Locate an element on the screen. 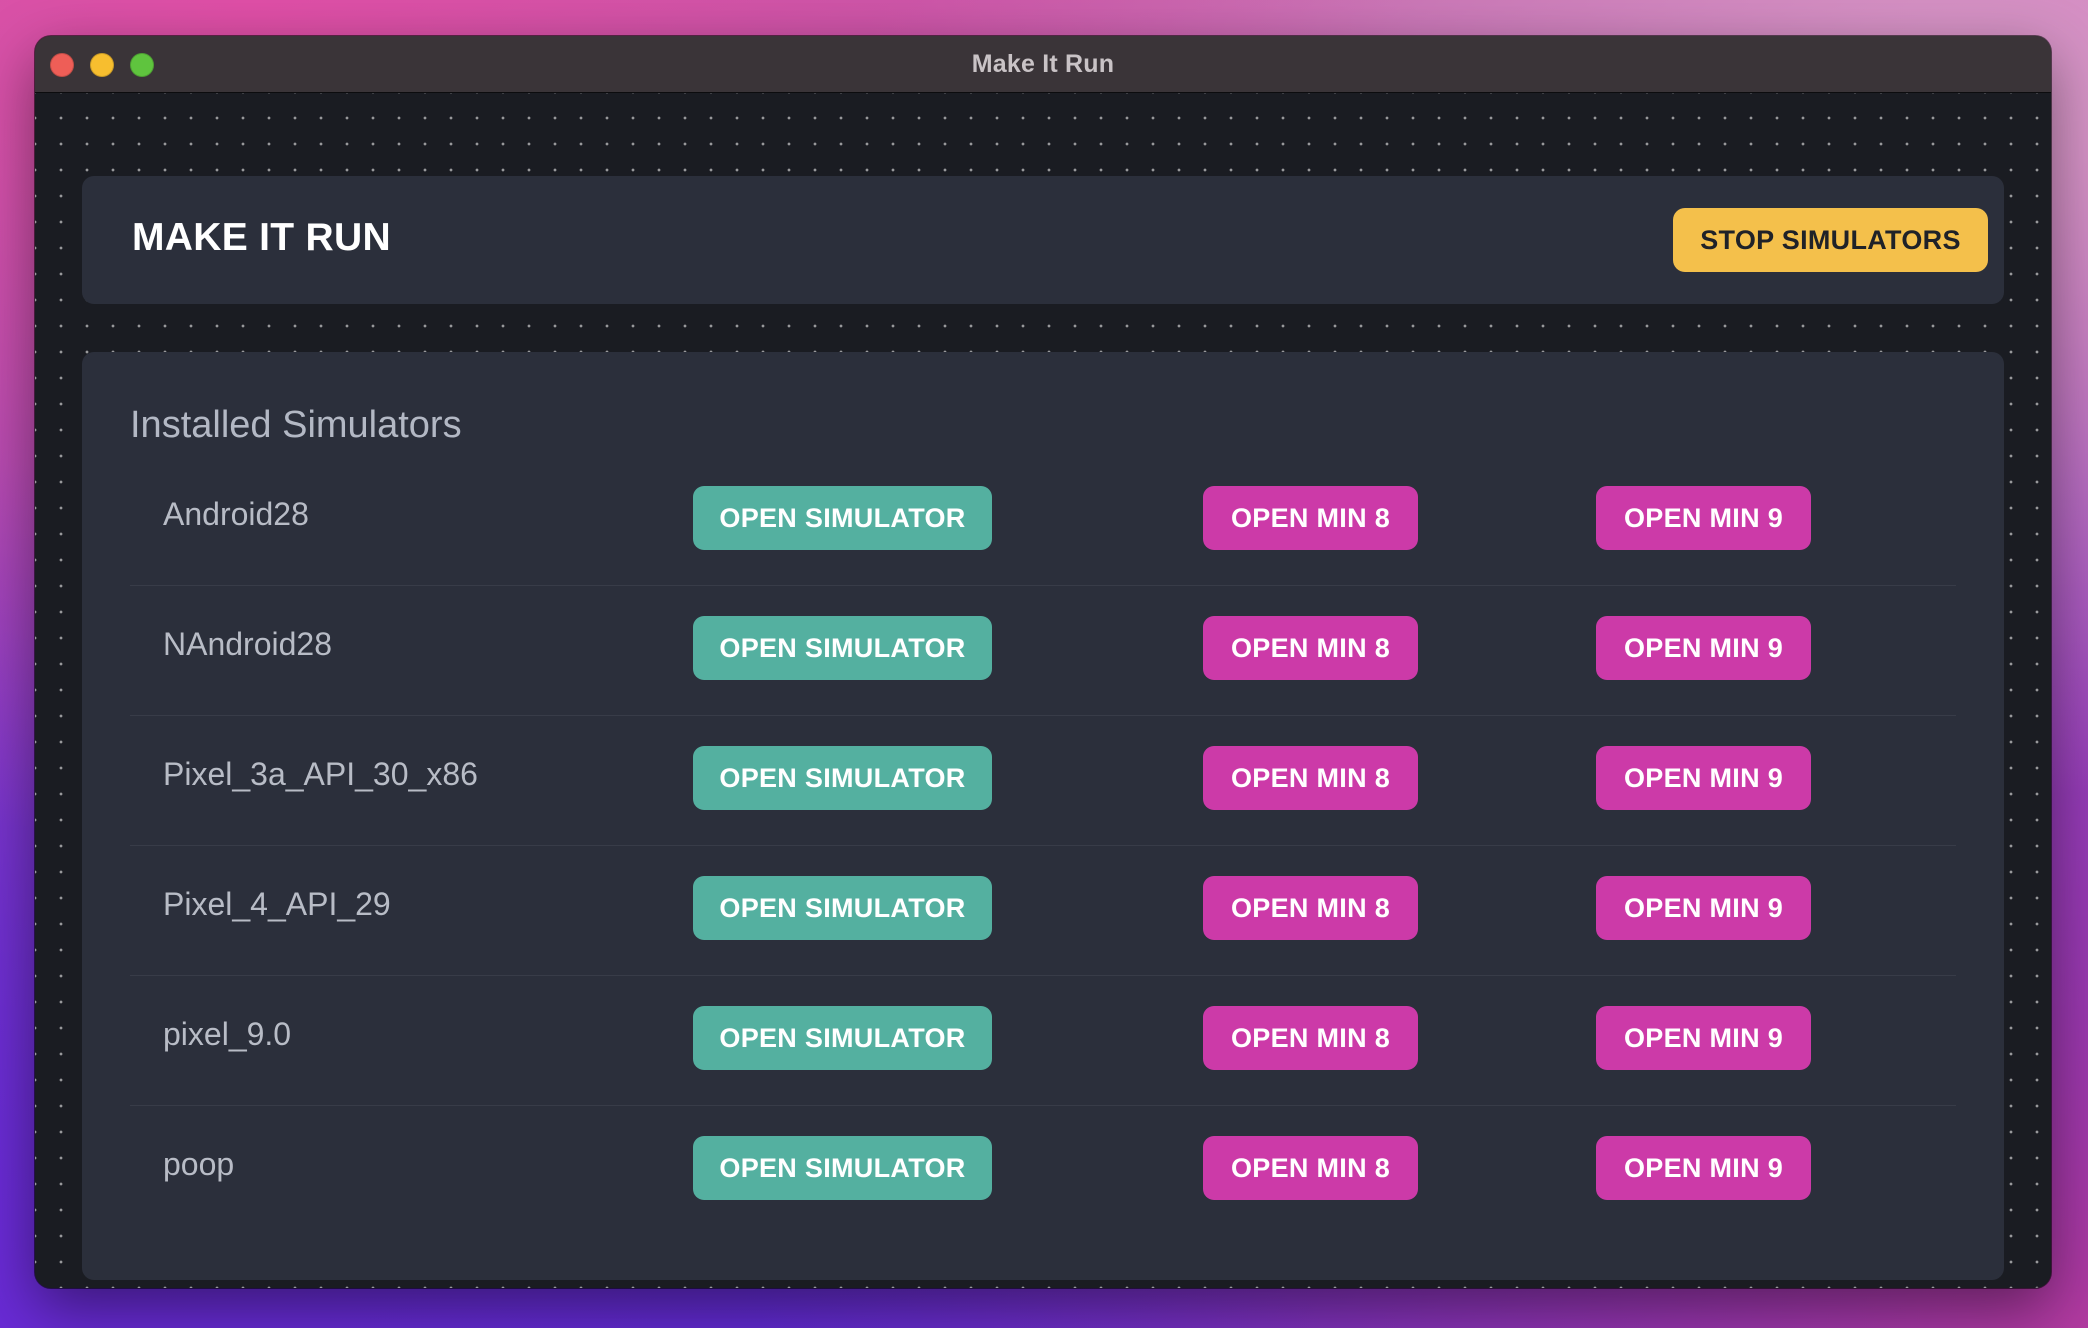 The height and width of the screenshot is (1328, 2088). simulator-name: NAndroid28 is located at coordinates (247, 644).